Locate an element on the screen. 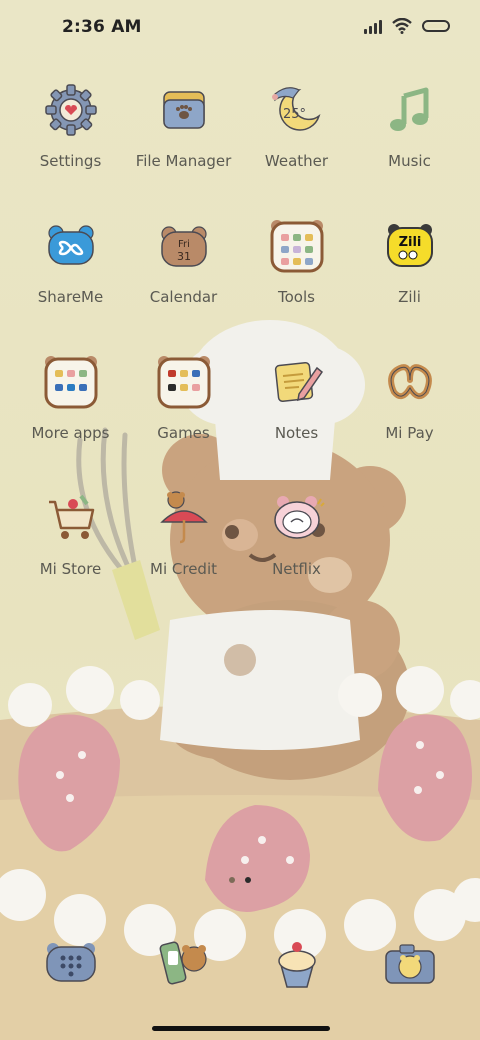 The width and height of the screenshot is (480, 1040). page-dot-active is located at coordinates (248, 880).